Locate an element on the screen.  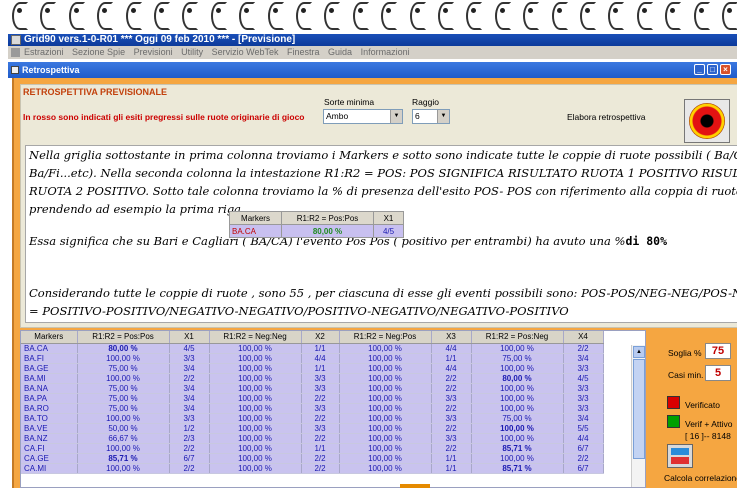
arrow-left-icon is located at coordinates (680, 460).